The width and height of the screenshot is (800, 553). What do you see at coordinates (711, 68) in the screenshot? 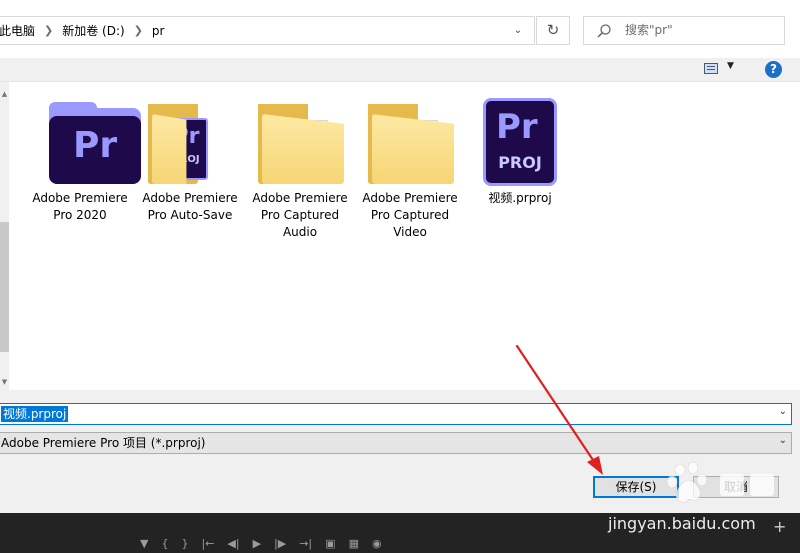
I see `change-view-icon` at bounding box center [711, 68].